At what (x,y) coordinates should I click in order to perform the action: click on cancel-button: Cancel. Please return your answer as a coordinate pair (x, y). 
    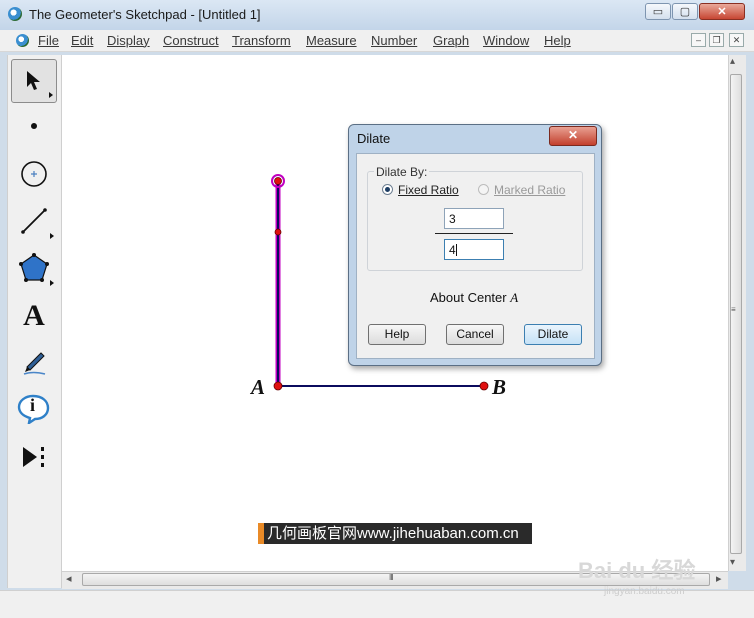
    Looking at the image, I should click on (475, 334).